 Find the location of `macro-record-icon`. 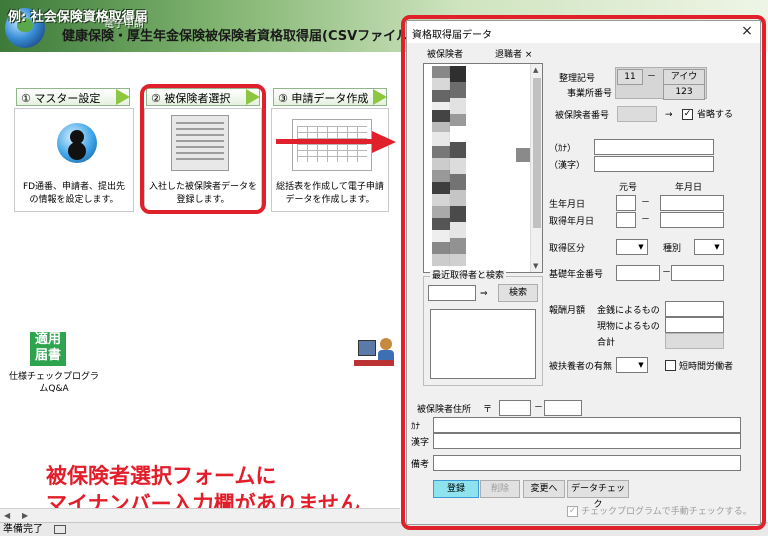

macro-record-icon is located at coordinates (60, 529).